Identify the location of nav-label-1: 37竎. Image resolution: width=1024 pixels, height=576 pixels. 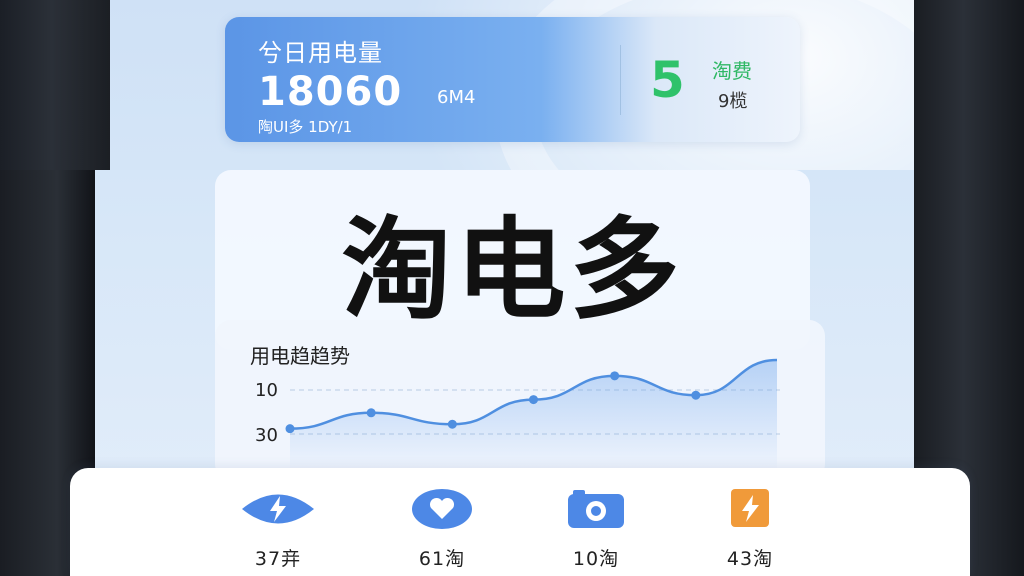
(278, 559).